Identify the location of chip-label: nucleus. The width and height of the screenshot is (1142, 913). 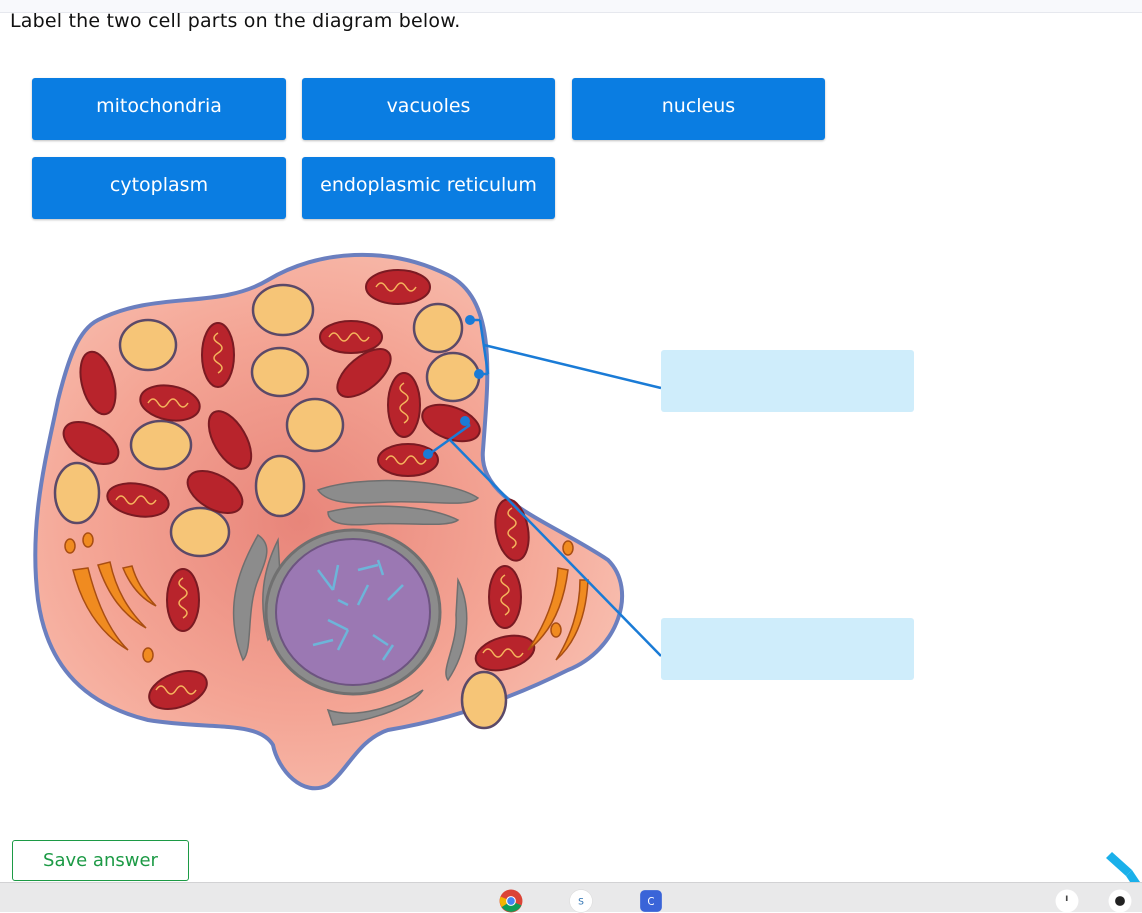
(698, 106).